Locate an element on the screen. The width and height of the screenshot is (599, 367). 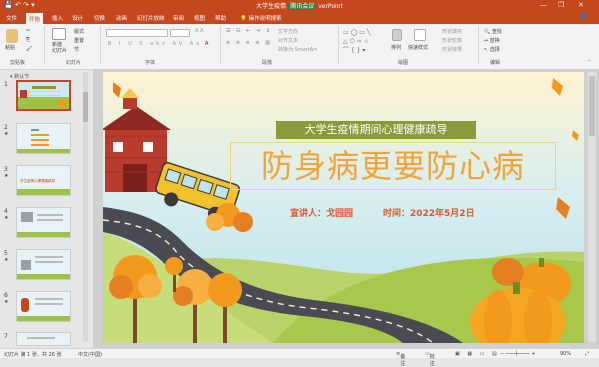
font-size-select is located at coordinates (180, 33).